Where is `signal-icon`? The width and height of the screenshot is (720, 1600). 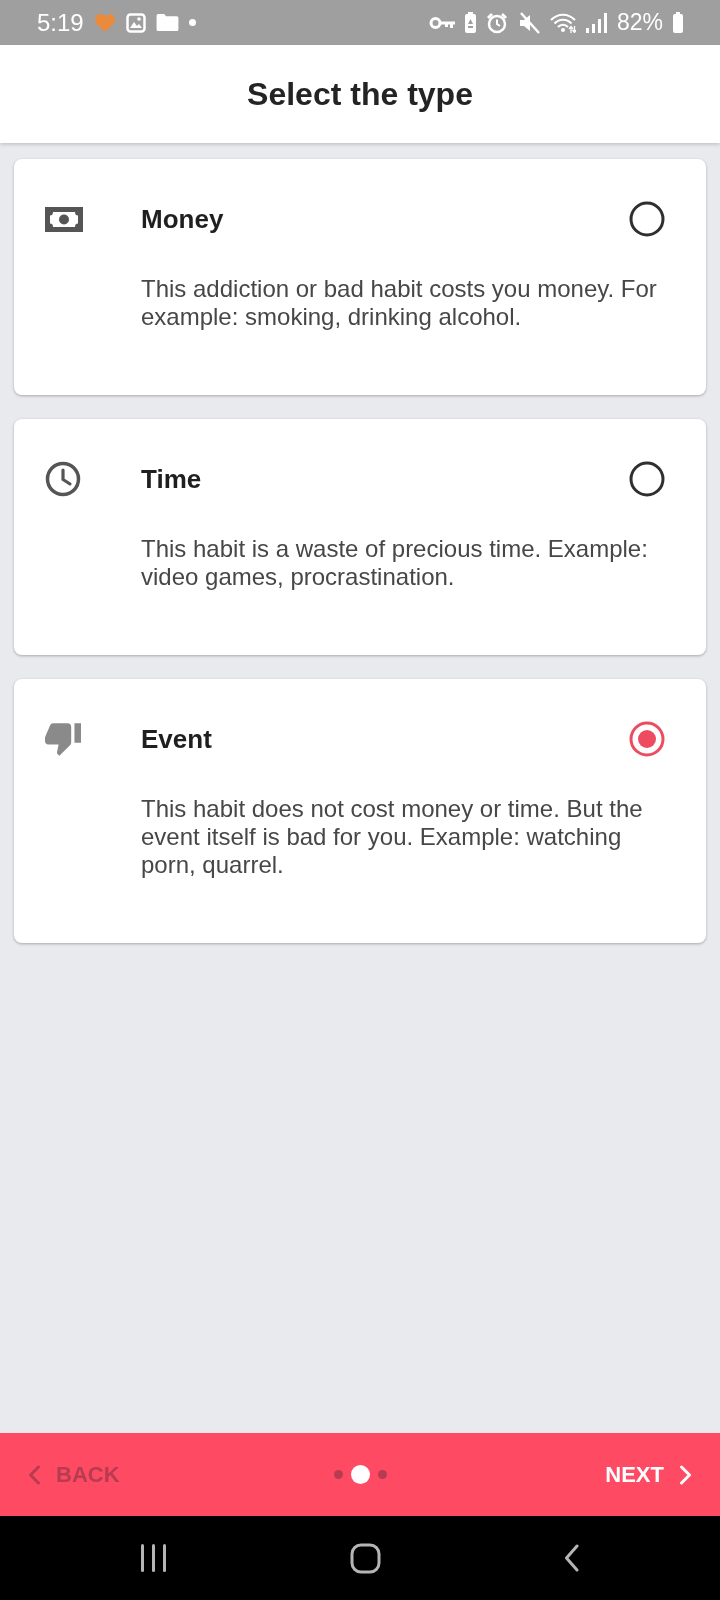 signal-icon is located at coordinates (596, 22).